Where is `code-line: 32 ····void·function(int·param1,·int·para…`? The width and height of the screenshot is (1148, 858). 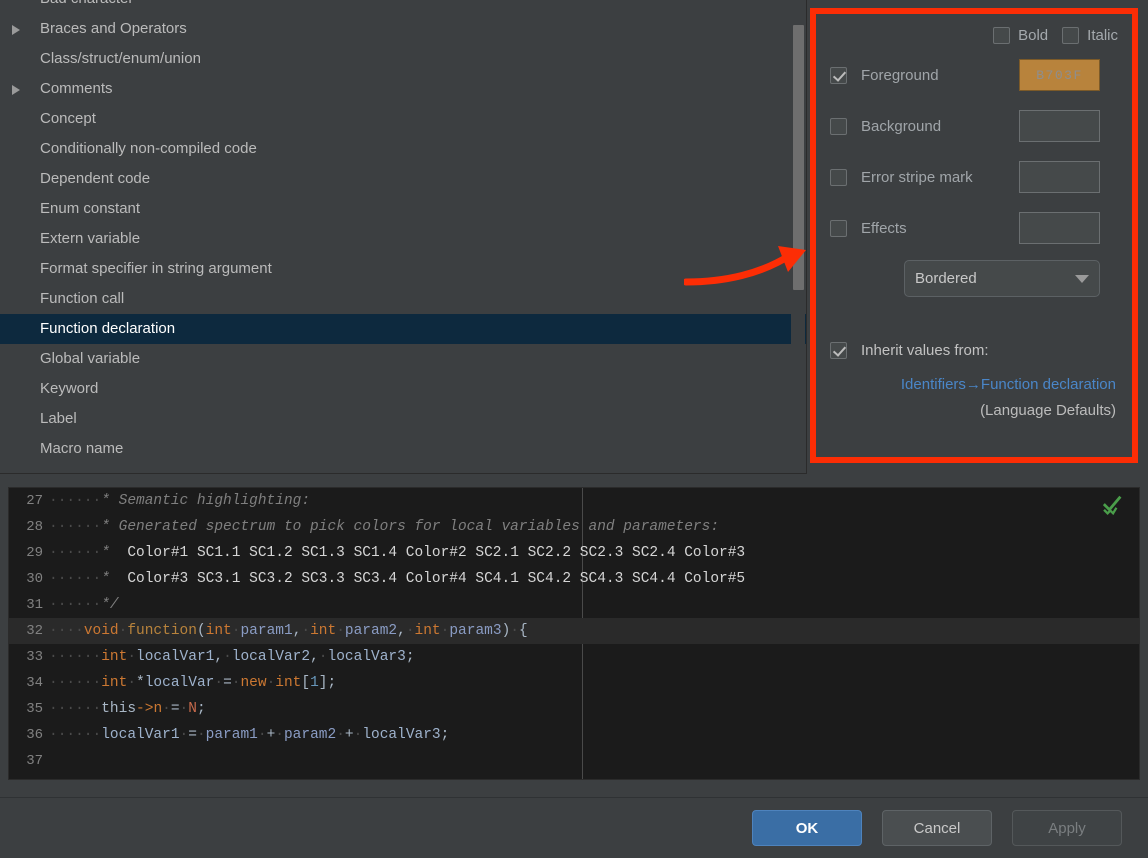
code-line: 32 ····void·function(int·param1,·int·para… is located at coordinates (574, 631).